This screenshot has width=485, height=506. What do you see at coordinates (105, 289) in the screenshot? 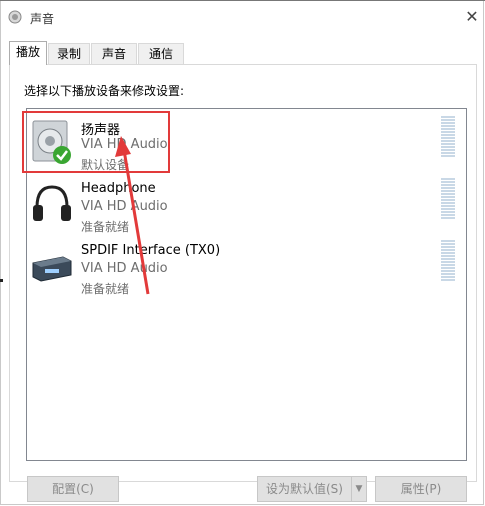
I see `device-status: 准备就绪` at bounding box center [105, 289].